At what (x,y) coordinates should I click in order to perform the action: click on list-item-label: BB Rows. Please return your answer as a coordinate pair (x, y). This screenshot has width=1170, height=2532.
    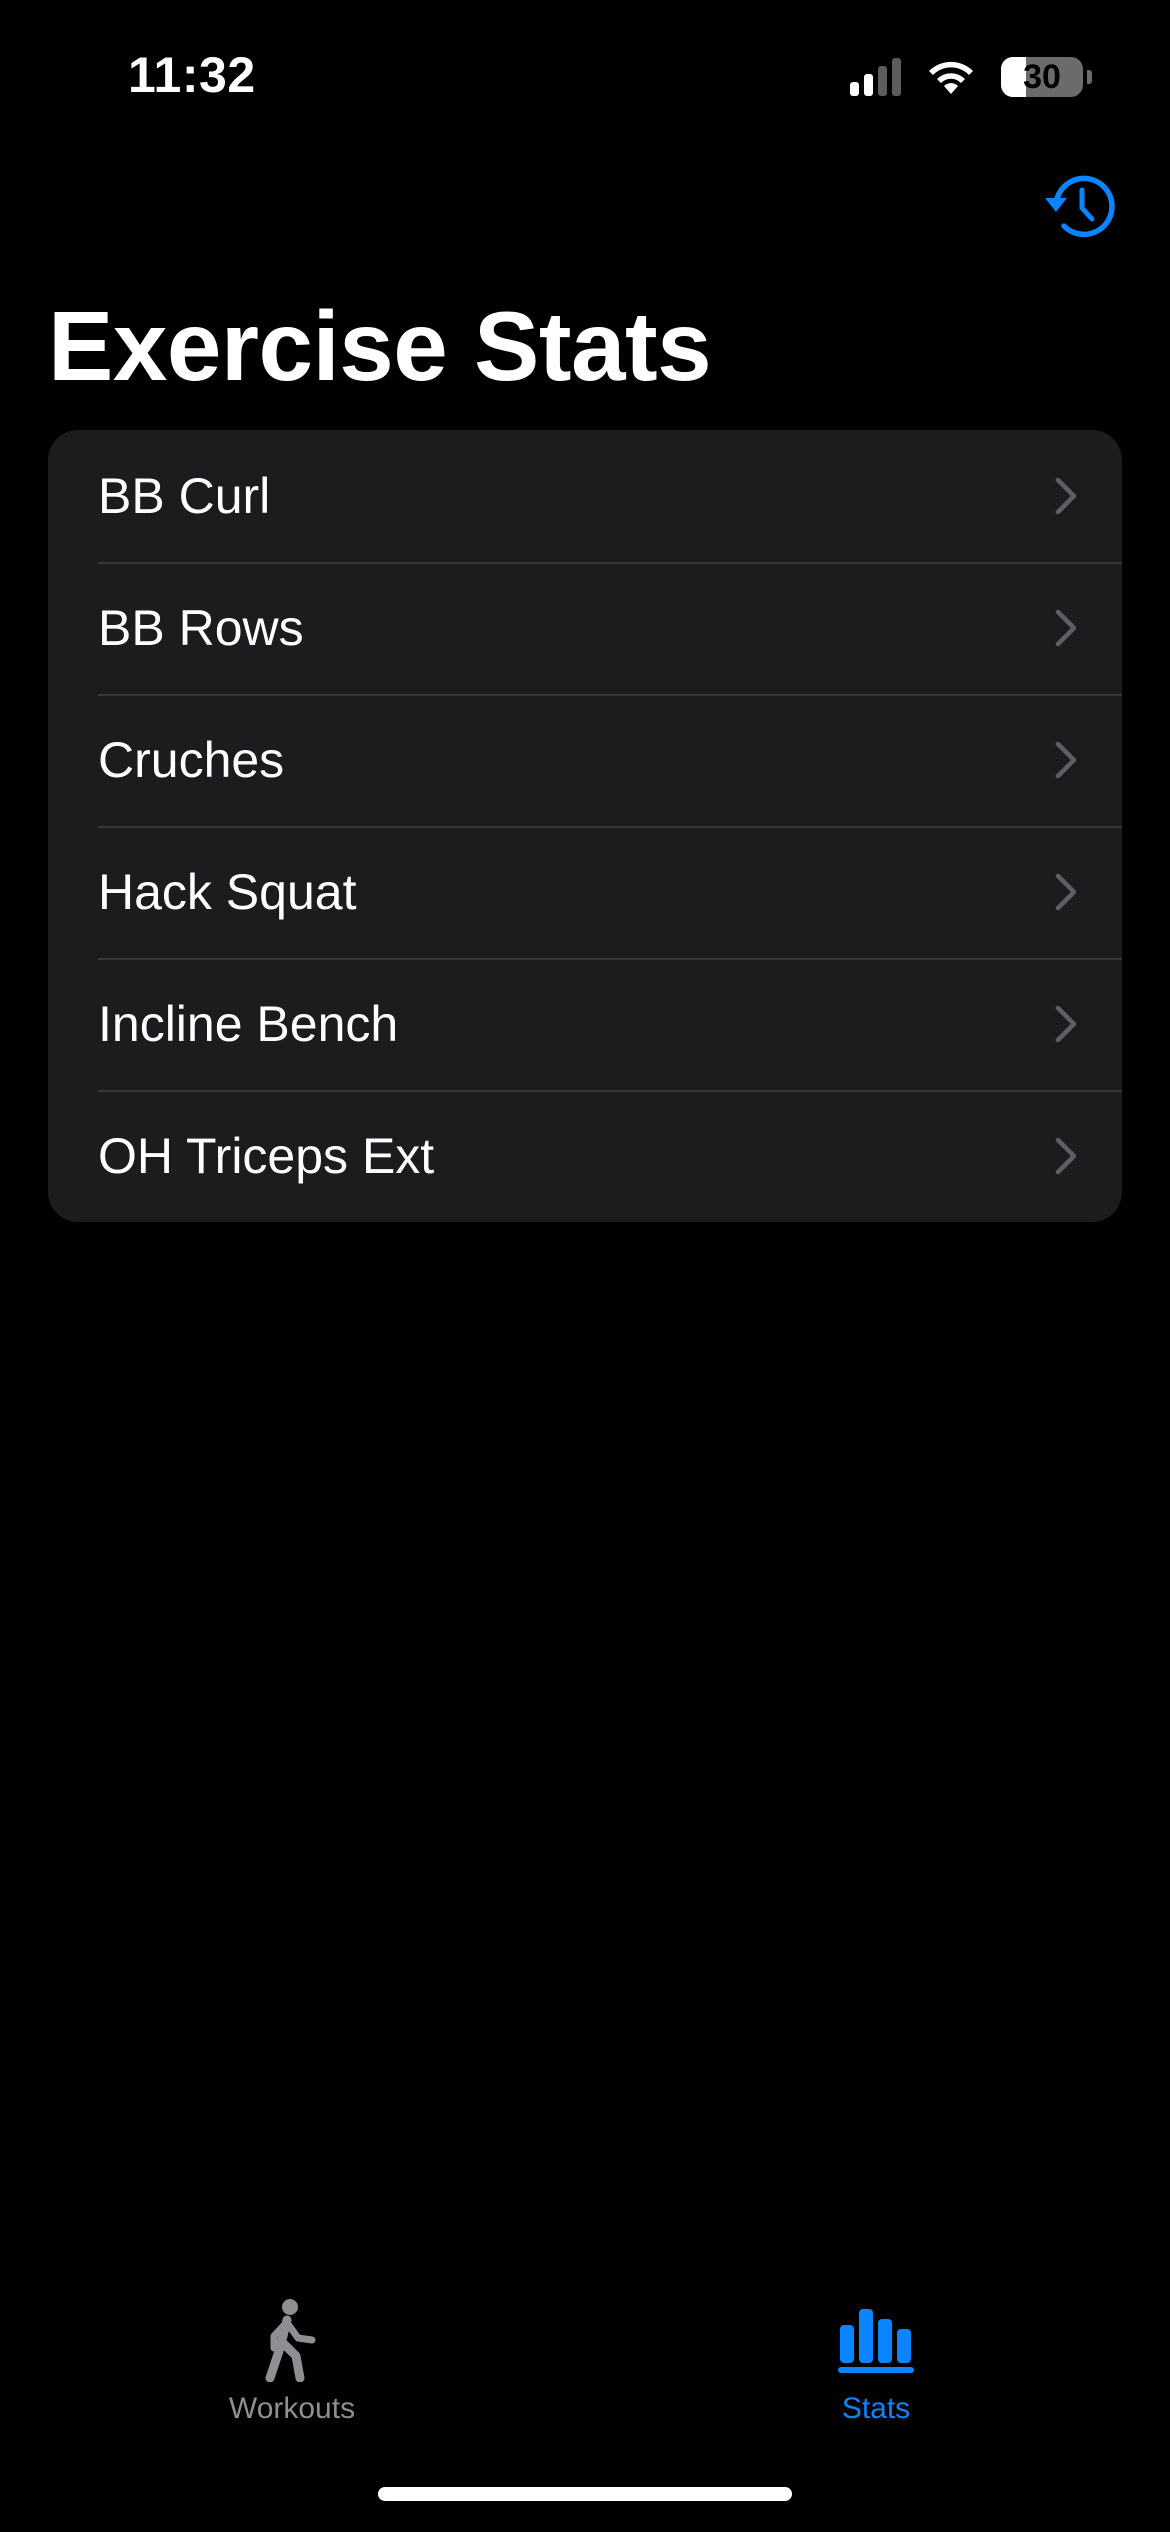
    Looking at the image, I should click on (201, 628).